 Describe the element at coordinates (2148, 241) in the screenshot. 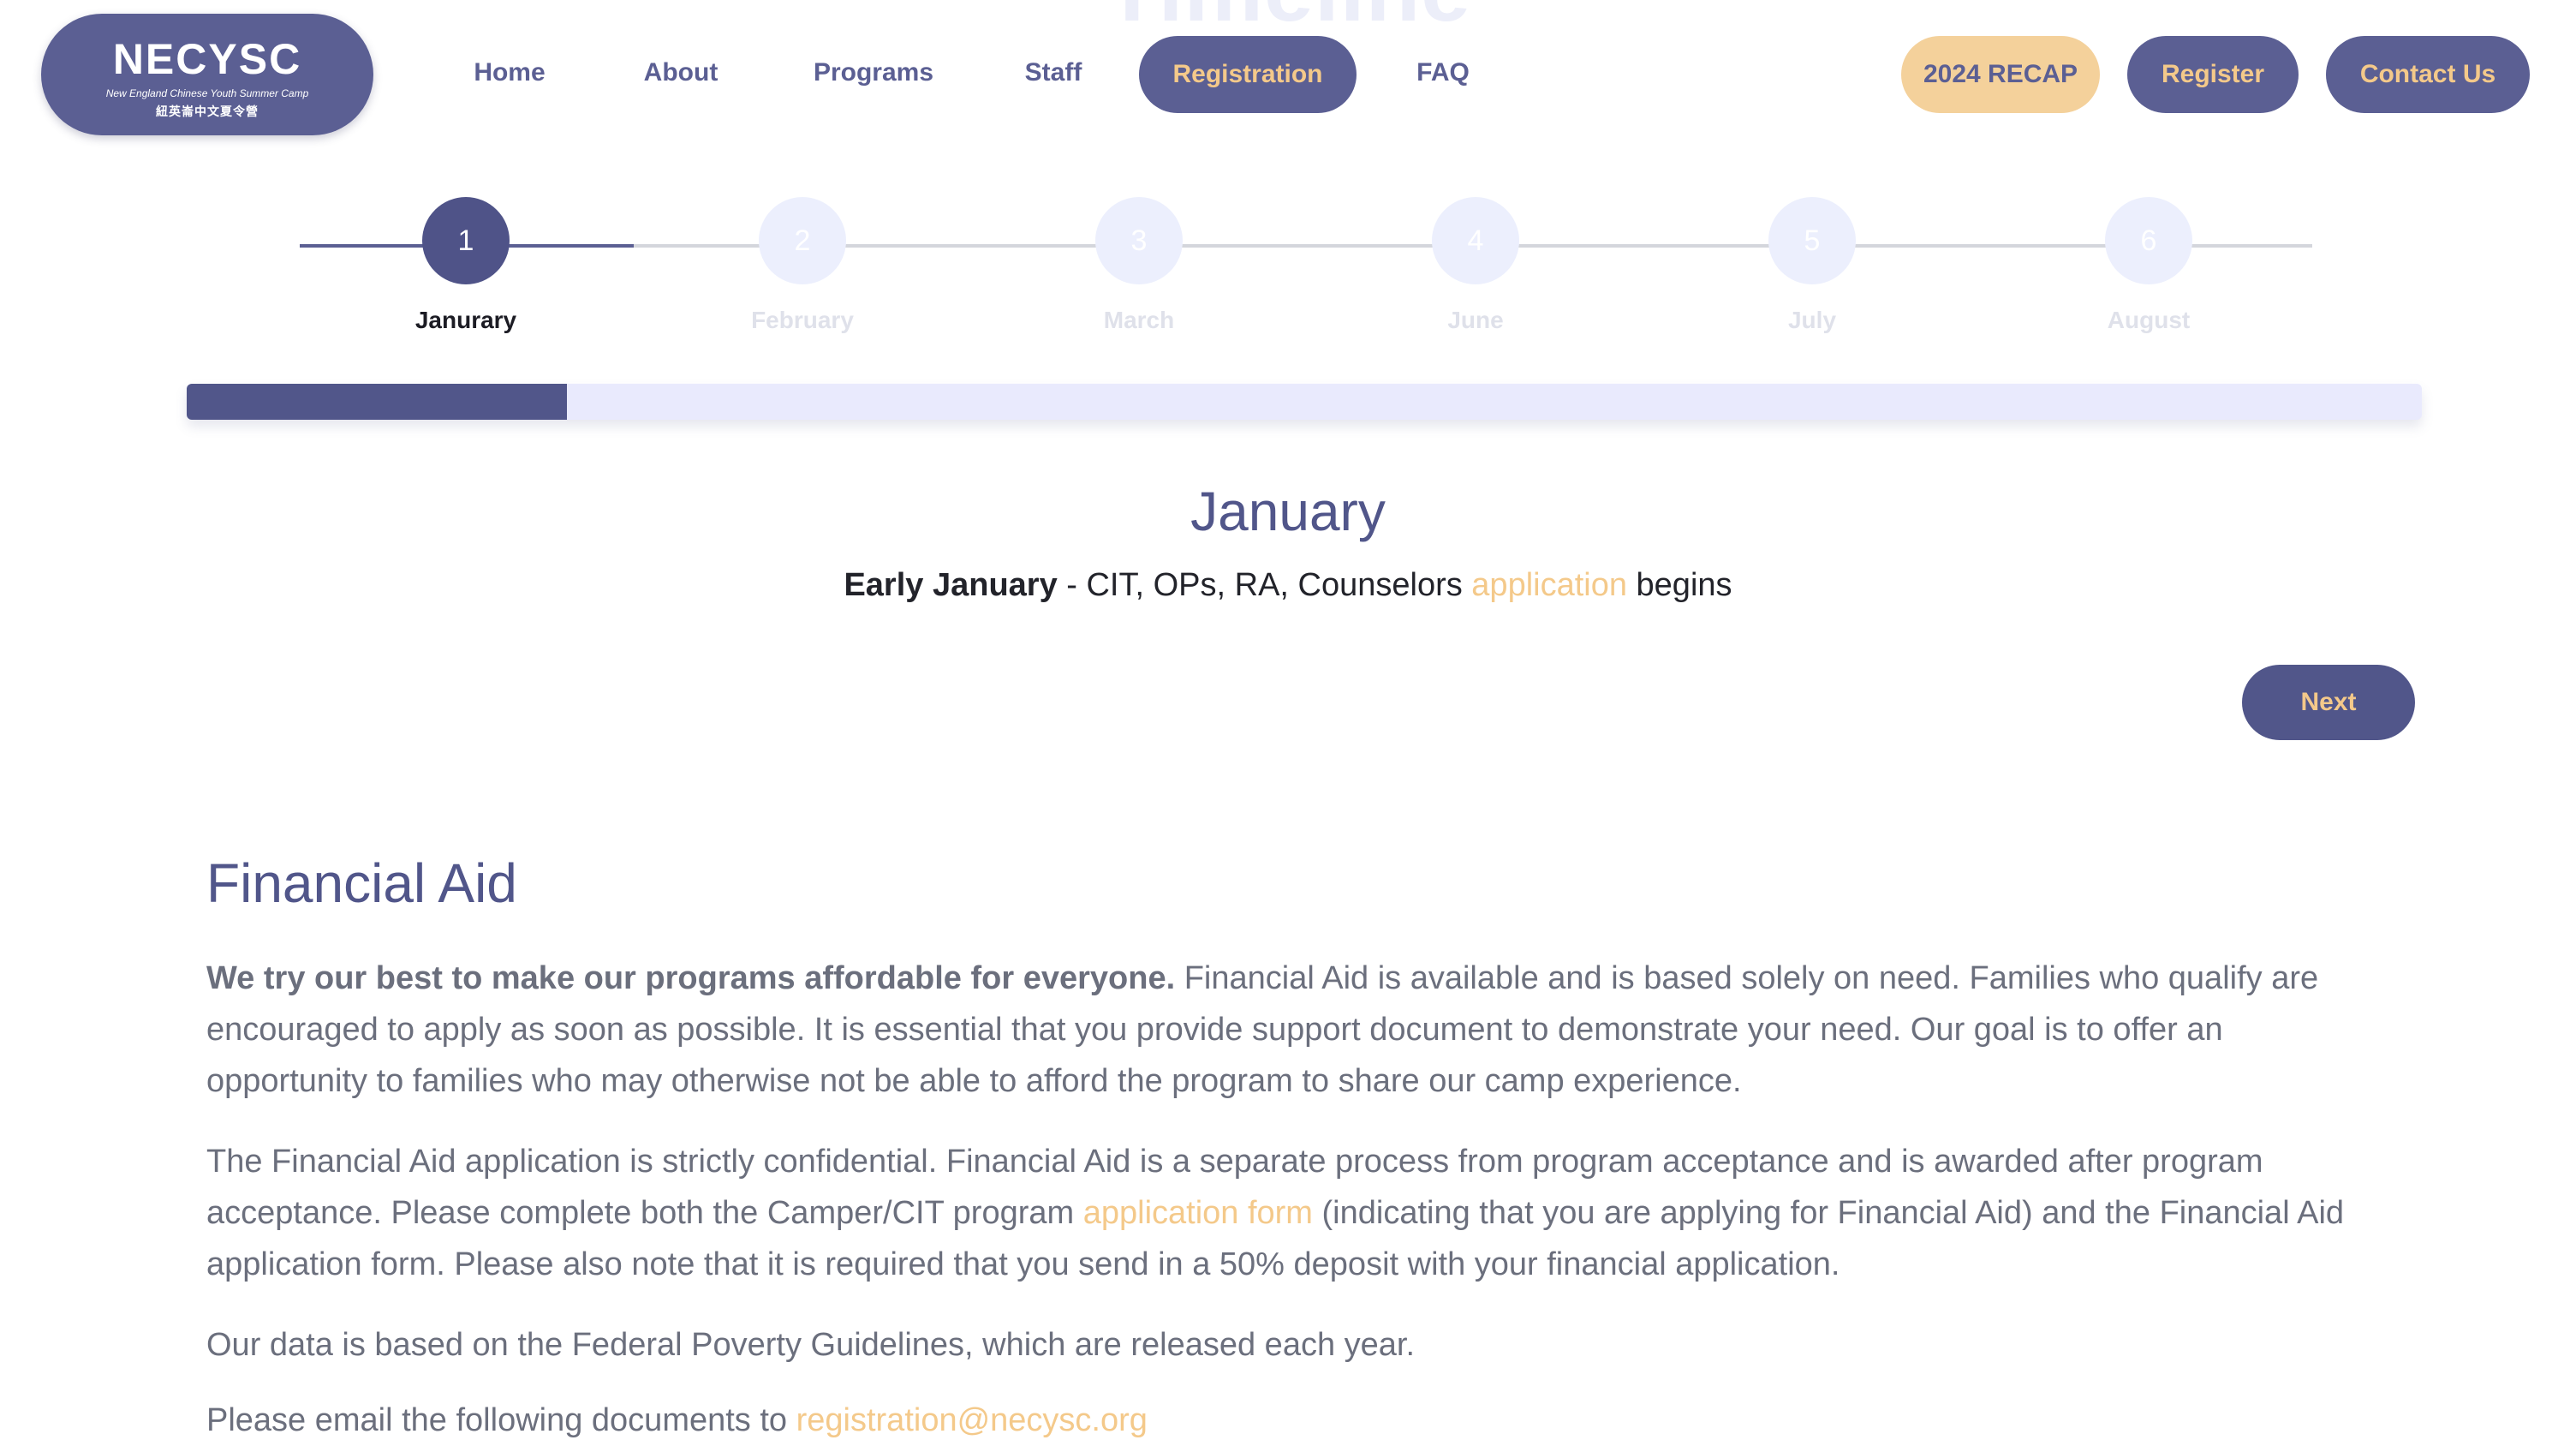

I see `step-circle-6: 6` at that location.